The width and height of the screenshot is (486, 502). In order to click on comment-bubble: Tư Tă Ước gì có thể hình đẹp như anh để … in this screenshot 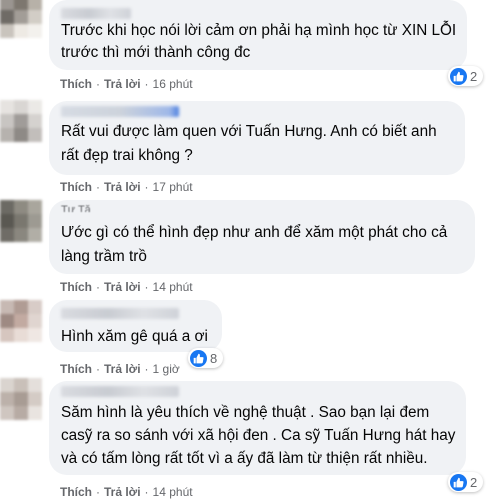, I will do `click(262, 237)`.